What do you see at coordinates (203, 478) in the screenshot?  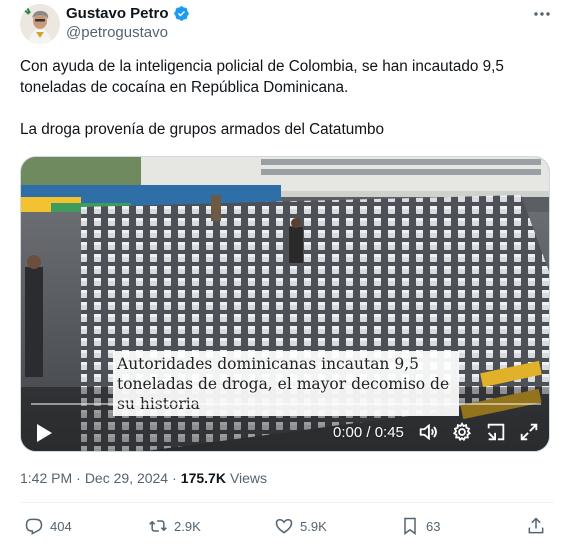 I see `views-count: 175.7K` at bounding box center [203, 478].